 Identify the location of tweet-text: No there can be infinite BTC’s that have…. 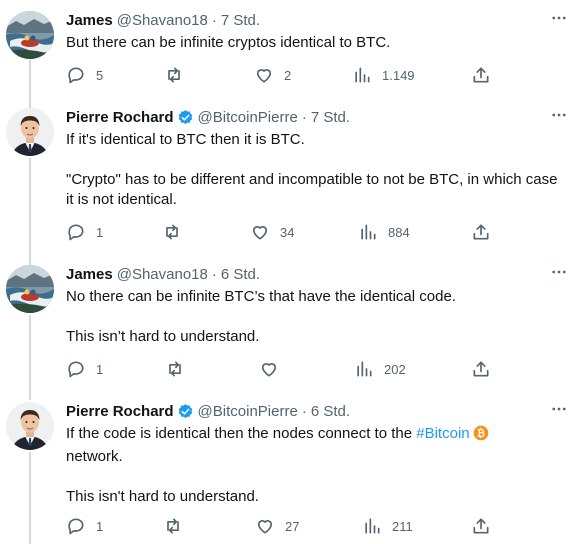
(316, 317).